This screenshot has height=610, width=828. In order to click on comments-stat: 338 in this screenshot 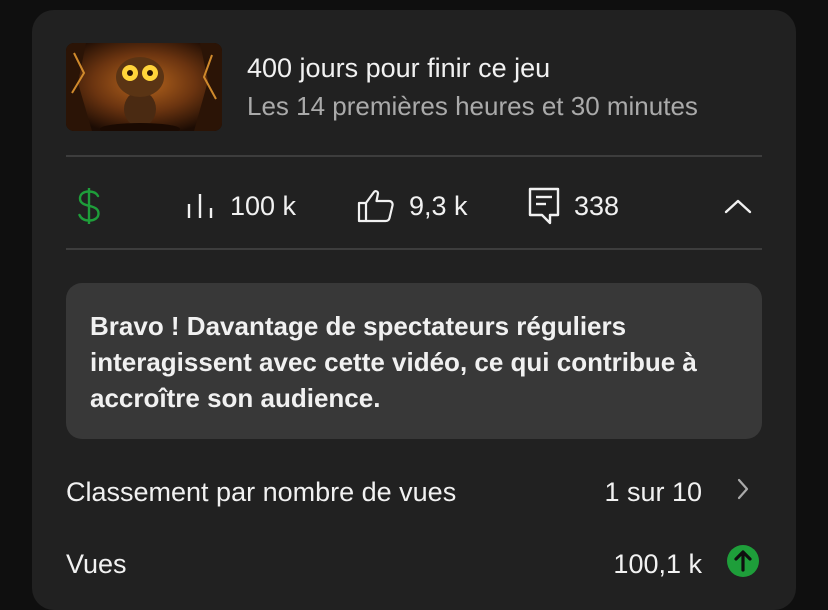, I will do `click(573, 206)`.